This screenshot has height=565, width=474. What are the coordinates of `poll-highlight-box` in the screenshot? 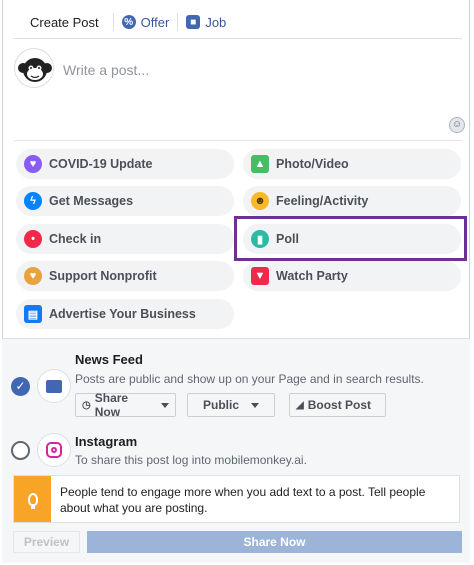 It's located at (350, 238).